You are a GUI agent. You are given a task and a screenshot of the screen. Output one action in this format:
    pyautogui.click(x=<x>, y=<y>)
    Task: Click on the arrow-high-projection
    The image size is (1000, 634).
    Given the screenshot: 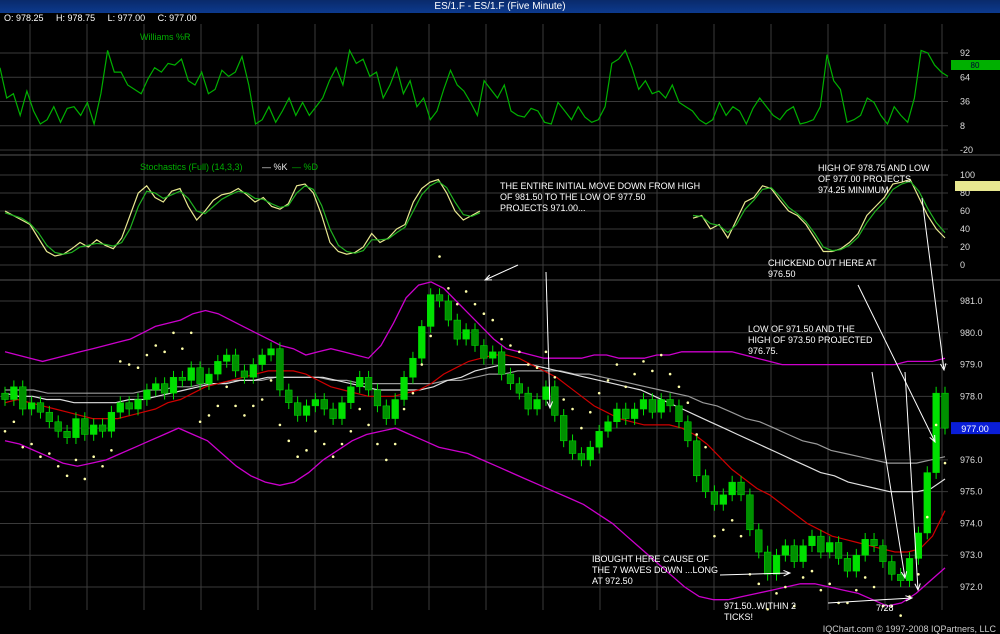 What is the action you would take?
    pyautogui.click(x=911, y=481)
    